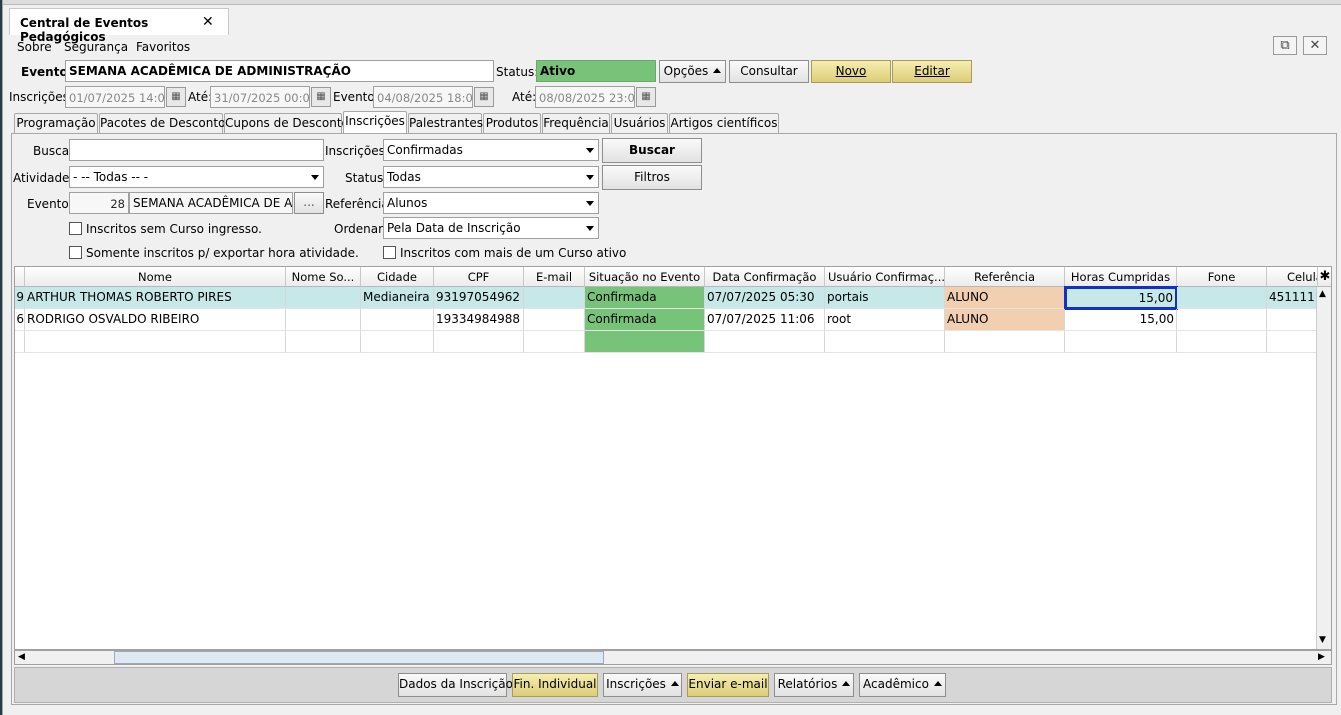 The width and height of the screenshot is (1341, 715). Describe the element at coordinates (455, 685) in the screenshot. I see `dados-inscricao-button: Dados da Inscrição` at that location.